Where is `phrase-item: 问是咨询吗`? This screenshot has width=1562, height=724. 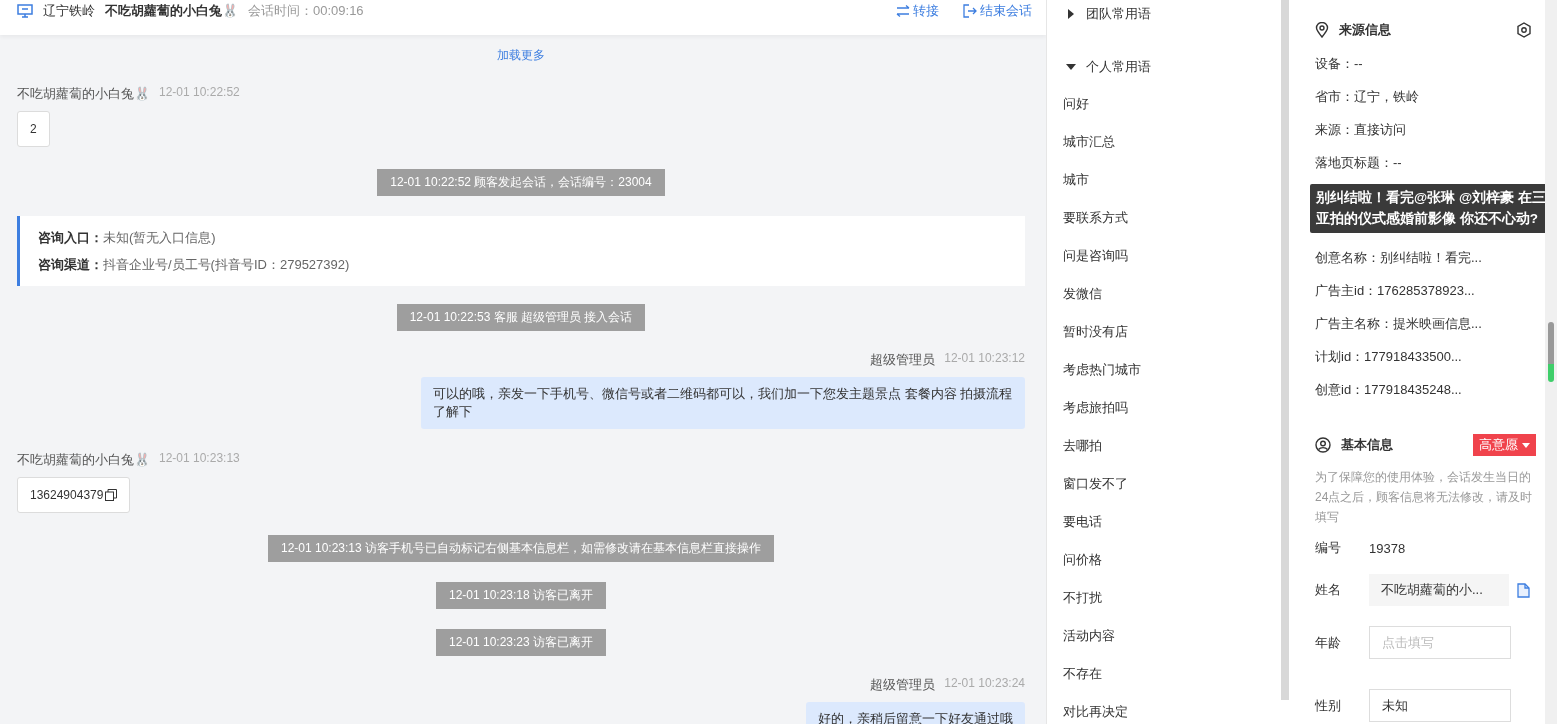 phrase-item: 问是咨询吗 is located at coordinates (1172, 264).